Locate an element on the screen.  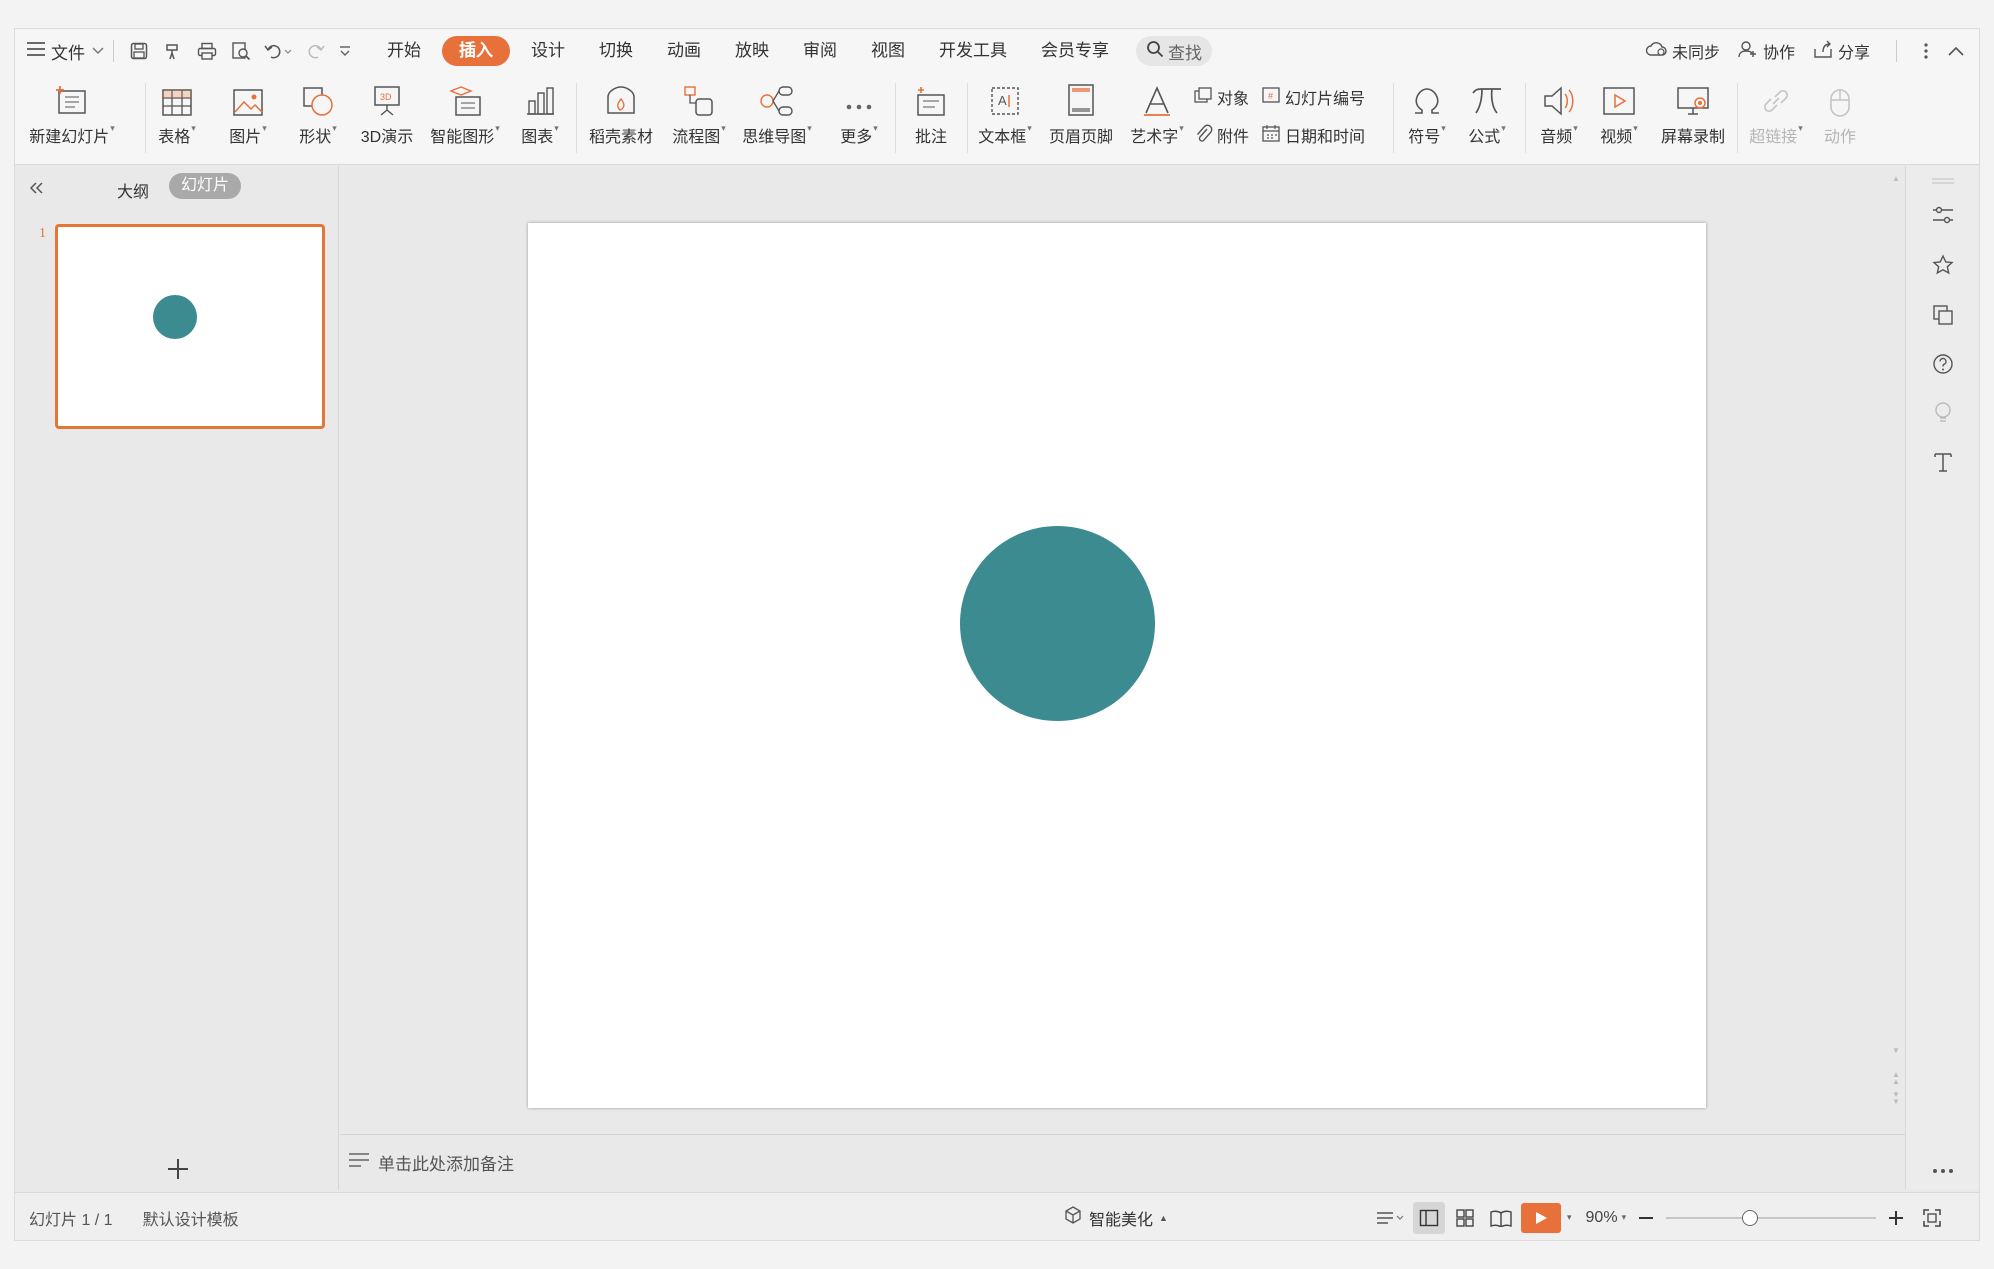
table-button: 表格▾ is located at coordinates (177, 117).